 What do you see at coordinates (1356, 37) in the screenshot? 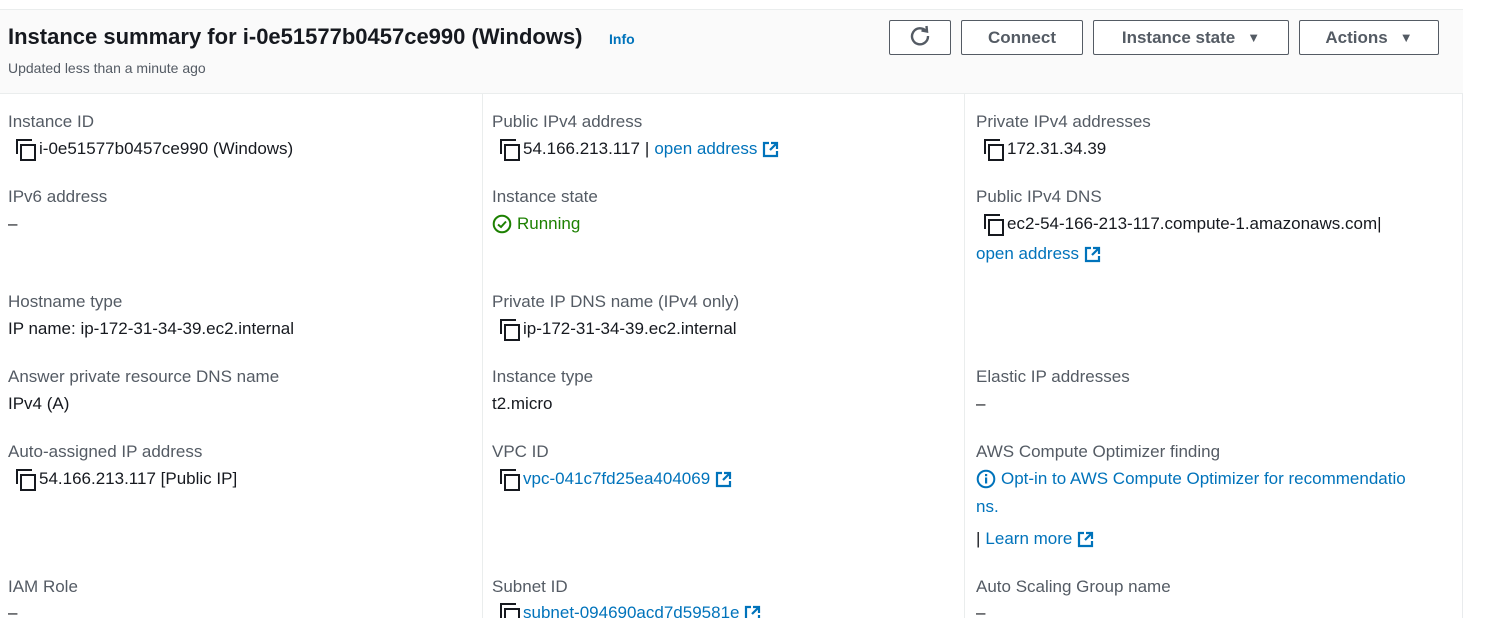
I see `actions-label: Actions` at bounding box center [1356, 37].